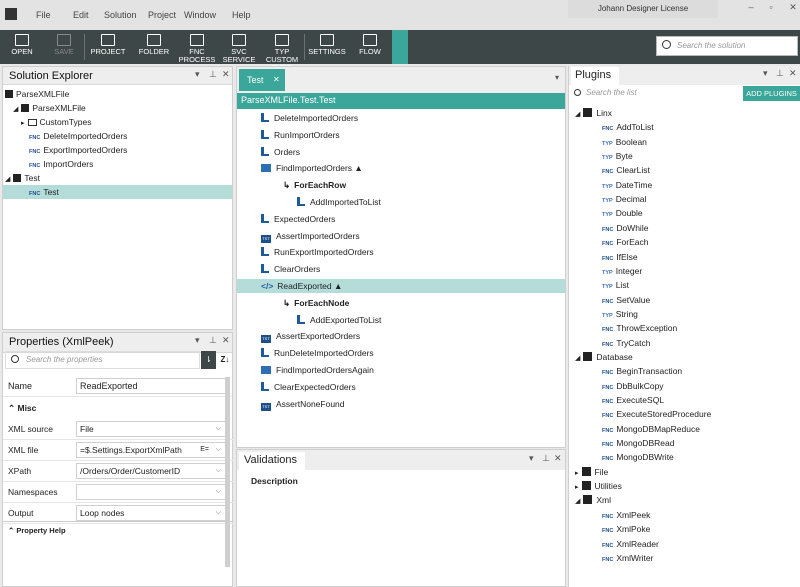 Image resolution: width=800 pixels, height=587 pixels. Describe the element at coordinates (684, 515) in the screenshot. I see `plugin-item: FNC XmlPeek` at that location.